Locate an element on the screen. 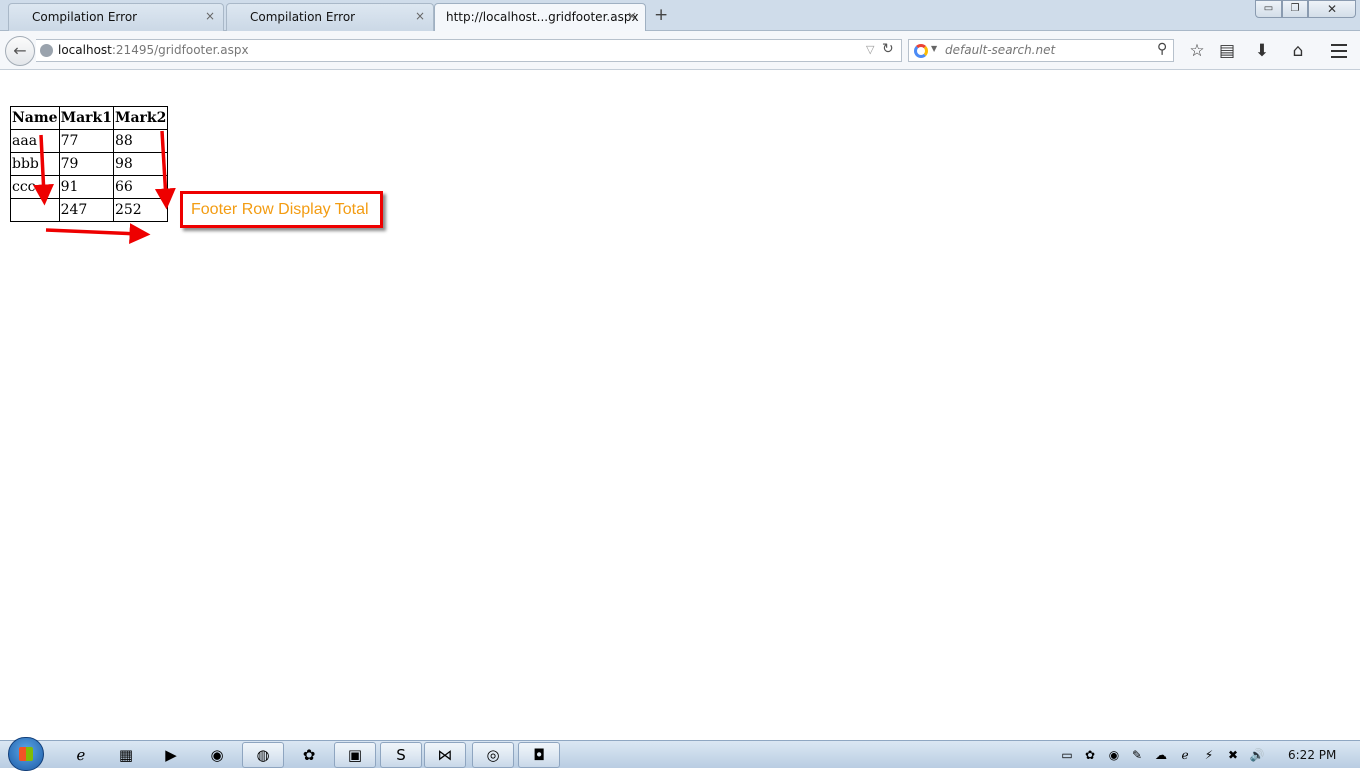 This screenshot has height=771, width=1360. reload-icon: ↻ is located at coordinates (888, 49).